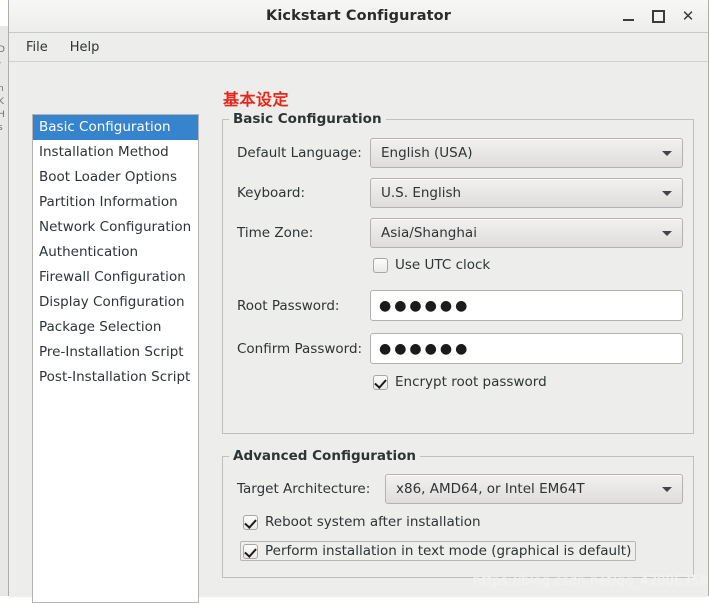 The image size is (709, 603). I want to click on root-password-row: Root Password: ●●●●●●, so click(460, 305).